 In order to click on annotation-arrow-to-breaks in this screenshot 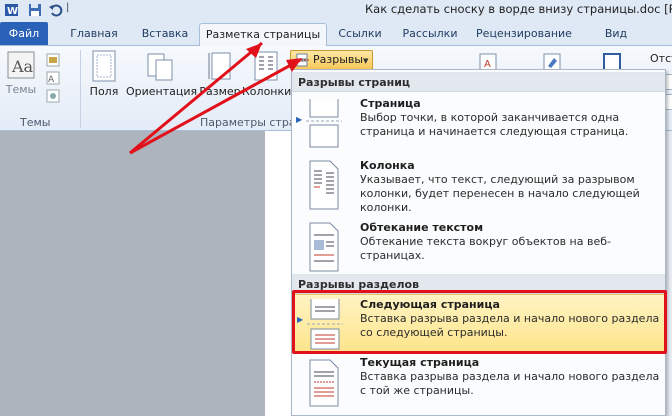, I will do `click(215, 106)`.